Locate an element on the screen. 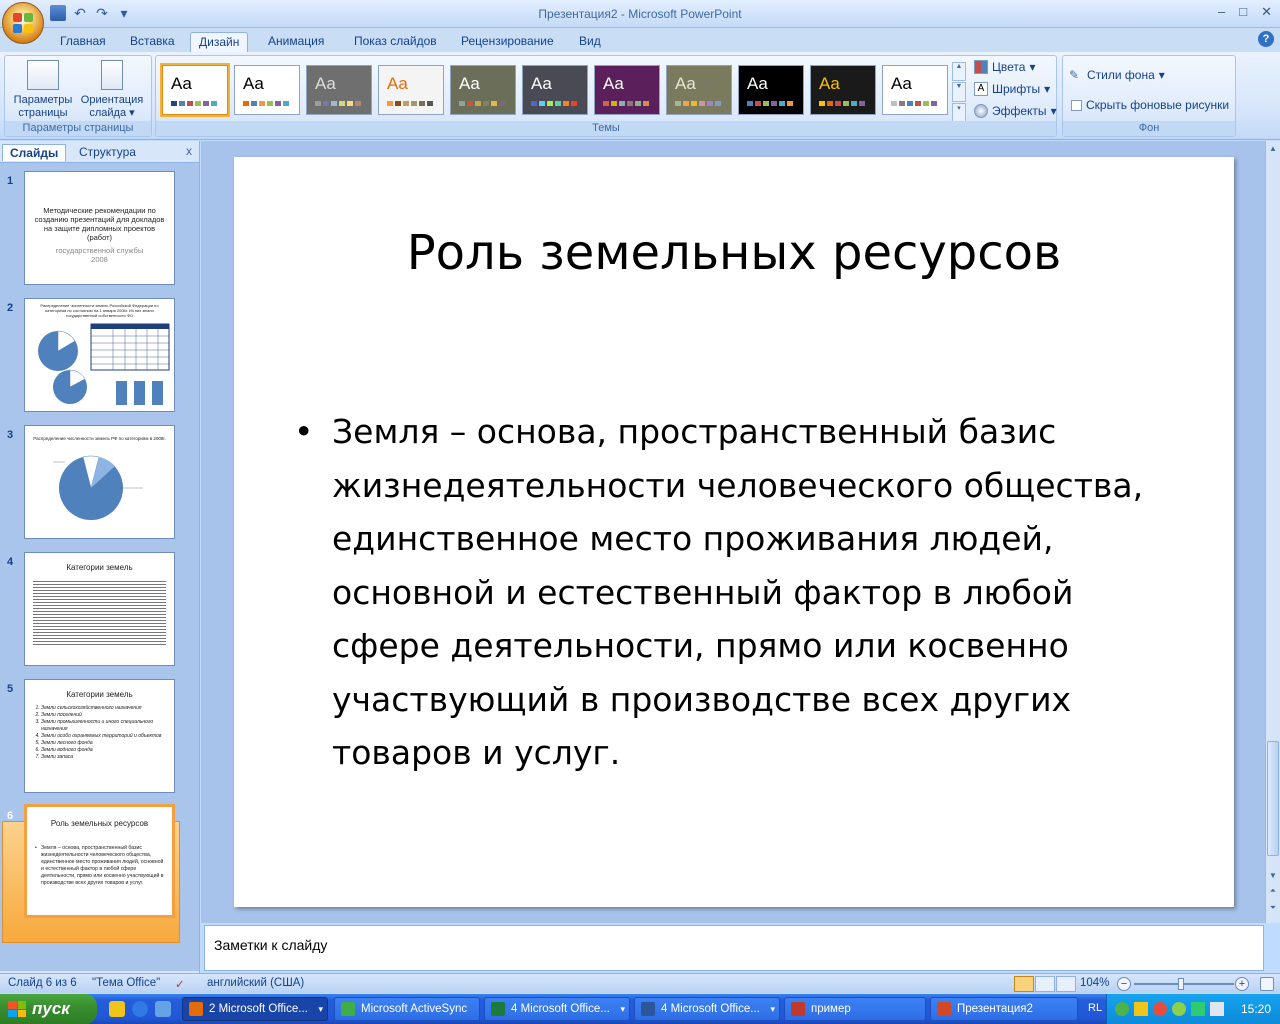 This screenshot has height=1024, width=1280. tab-outline: Структура is located at coordinates (107, 152).